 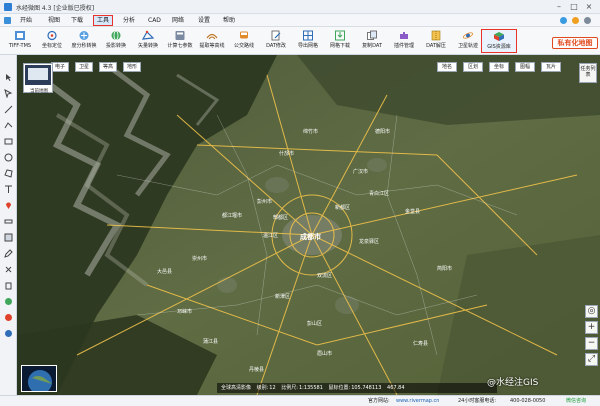 What do you see at coordinates (379, 193) in the screenshot?
I see `svg-text: 青白江区` at bounding box center [379, 193].